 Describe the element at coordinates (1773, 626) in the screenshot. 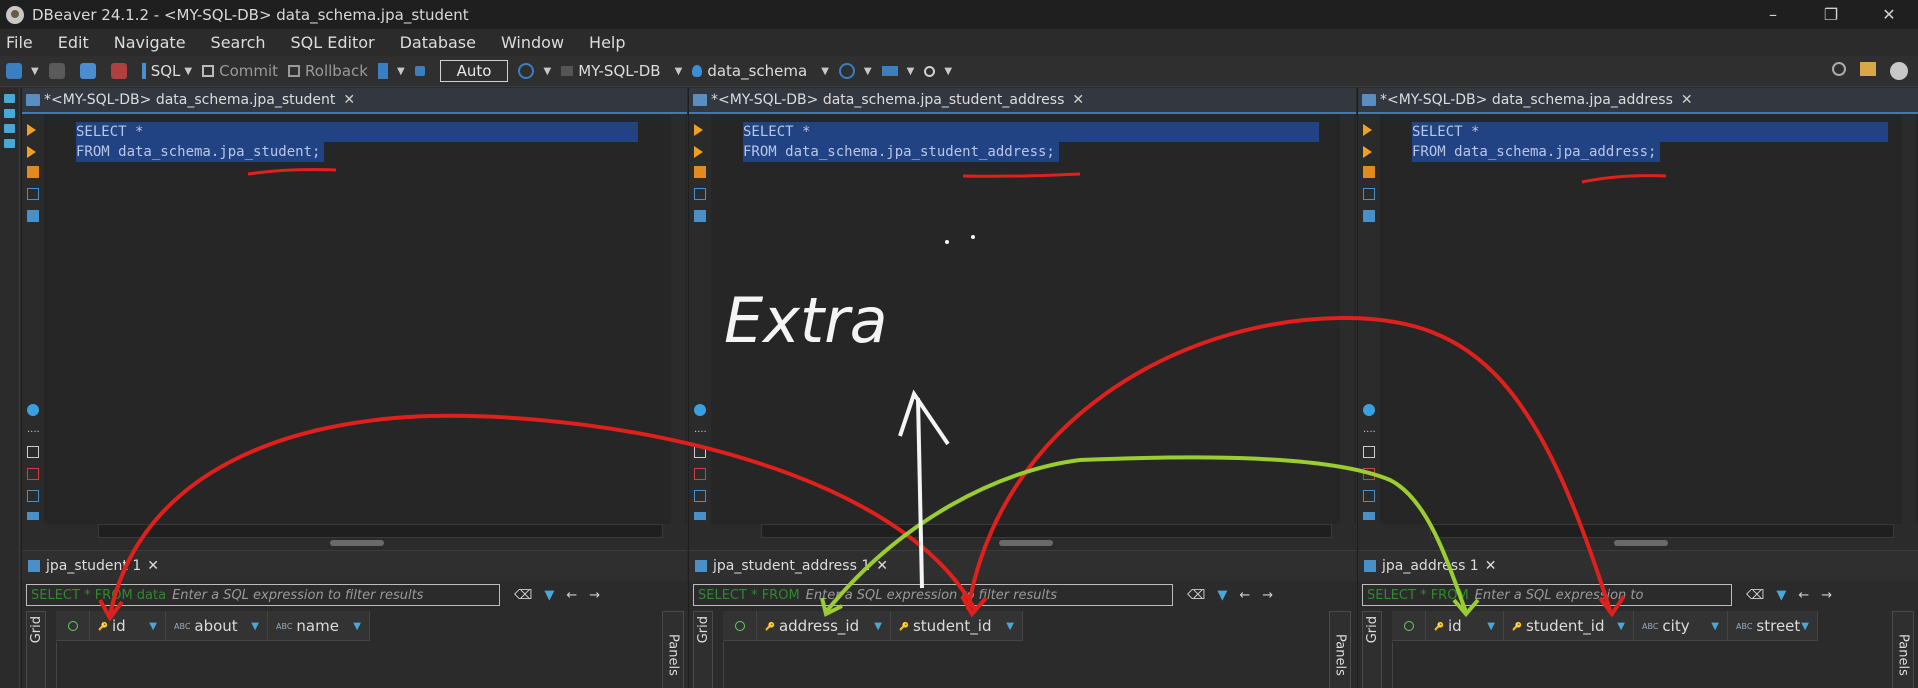

I see `column-header-street: ABC street ▼` at that location.